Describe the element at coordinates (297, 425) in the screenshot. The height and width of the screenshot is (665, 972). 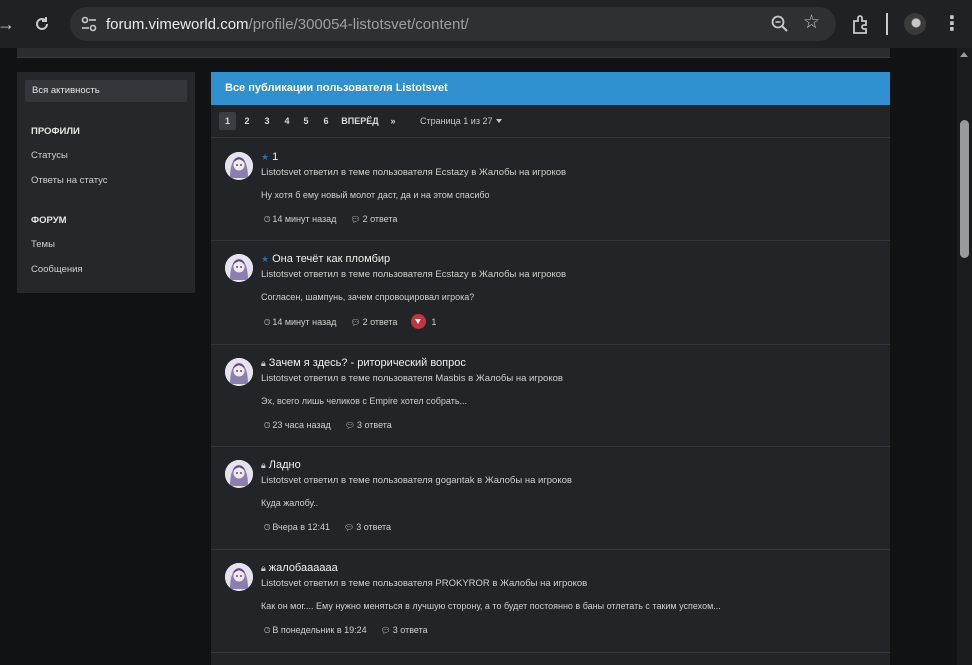
I see `post-time: 🕓︎ 23 часа назад` at that location.